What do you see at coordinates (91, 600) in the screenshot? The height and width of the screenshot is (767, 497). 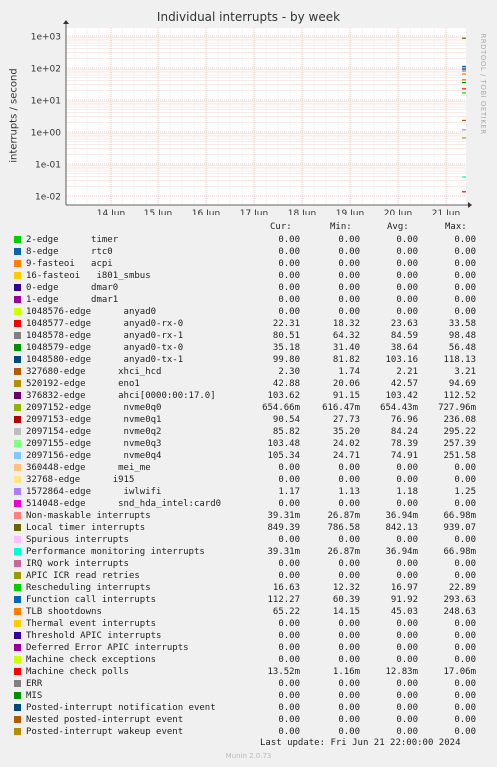 I see `legend-label: Function call interrupts` at bounding box center [91, 600].